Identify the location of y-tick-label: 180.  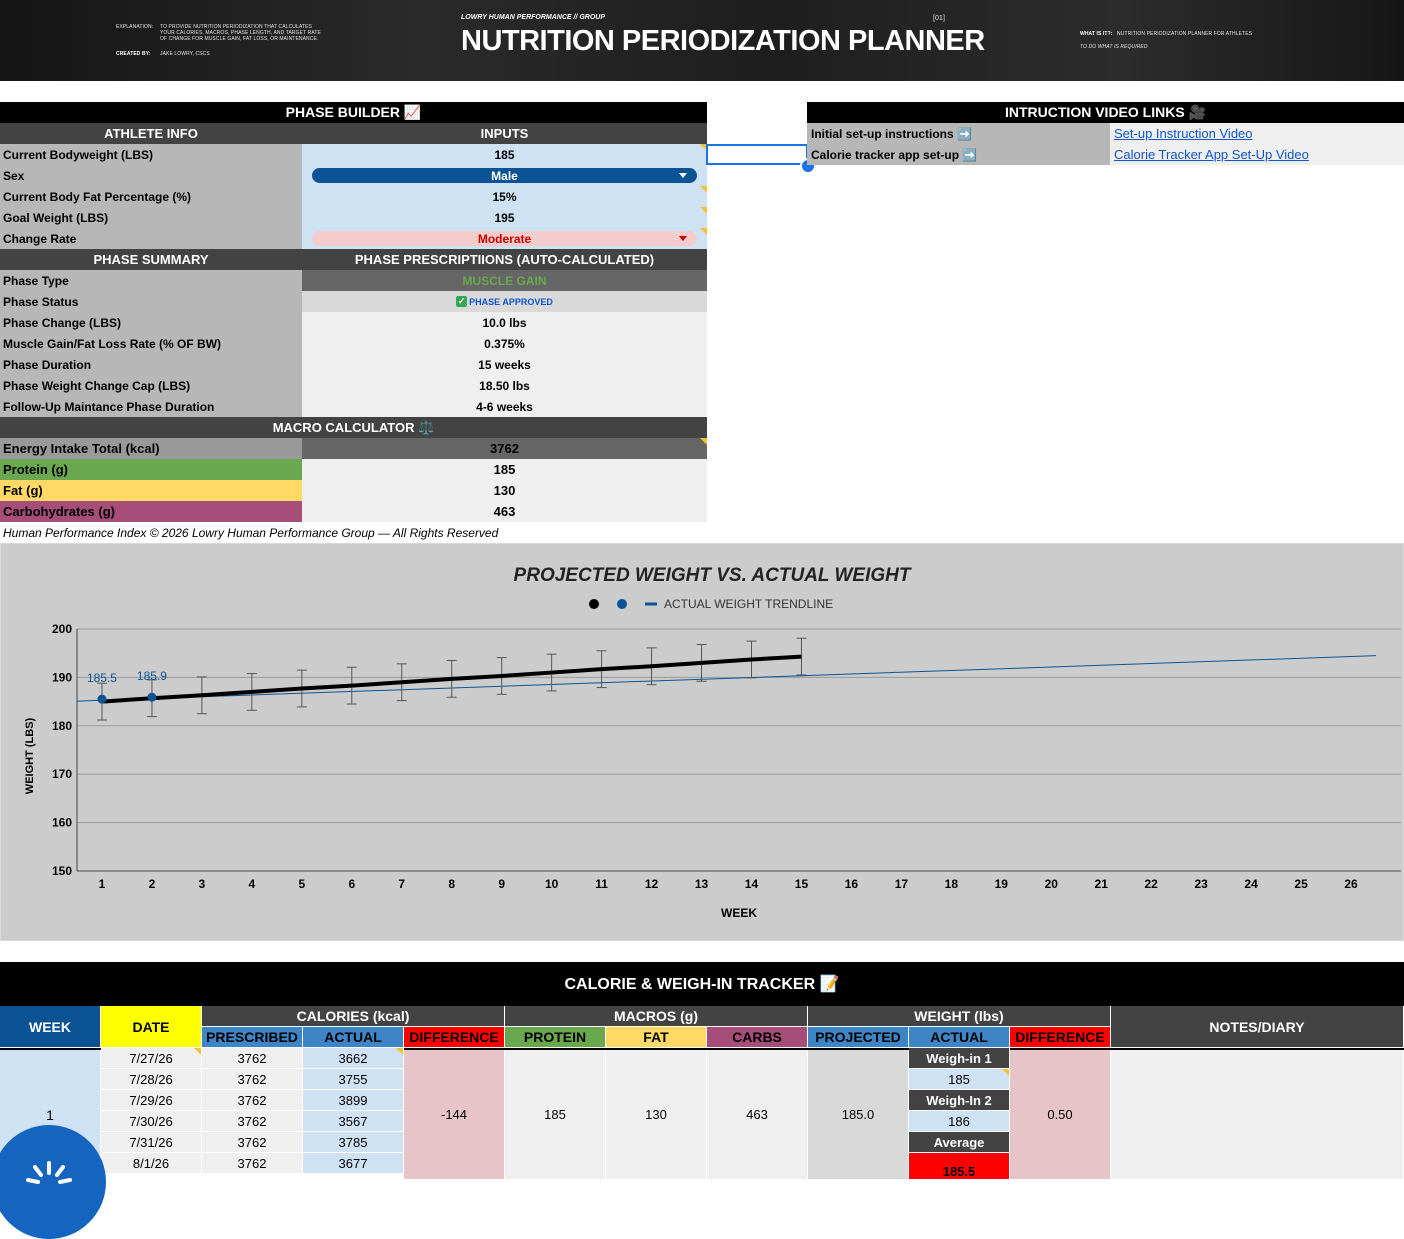
(62, 726).